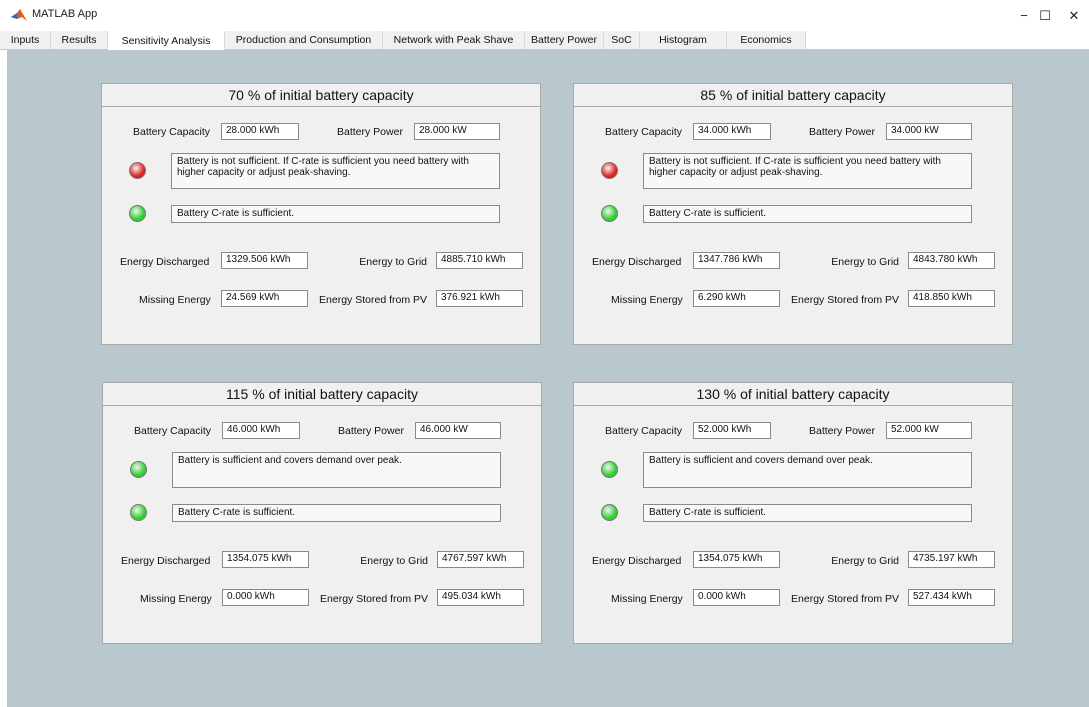  I want to click on energy-discharged-field: 1347.786 kWh, so click(736, 260).